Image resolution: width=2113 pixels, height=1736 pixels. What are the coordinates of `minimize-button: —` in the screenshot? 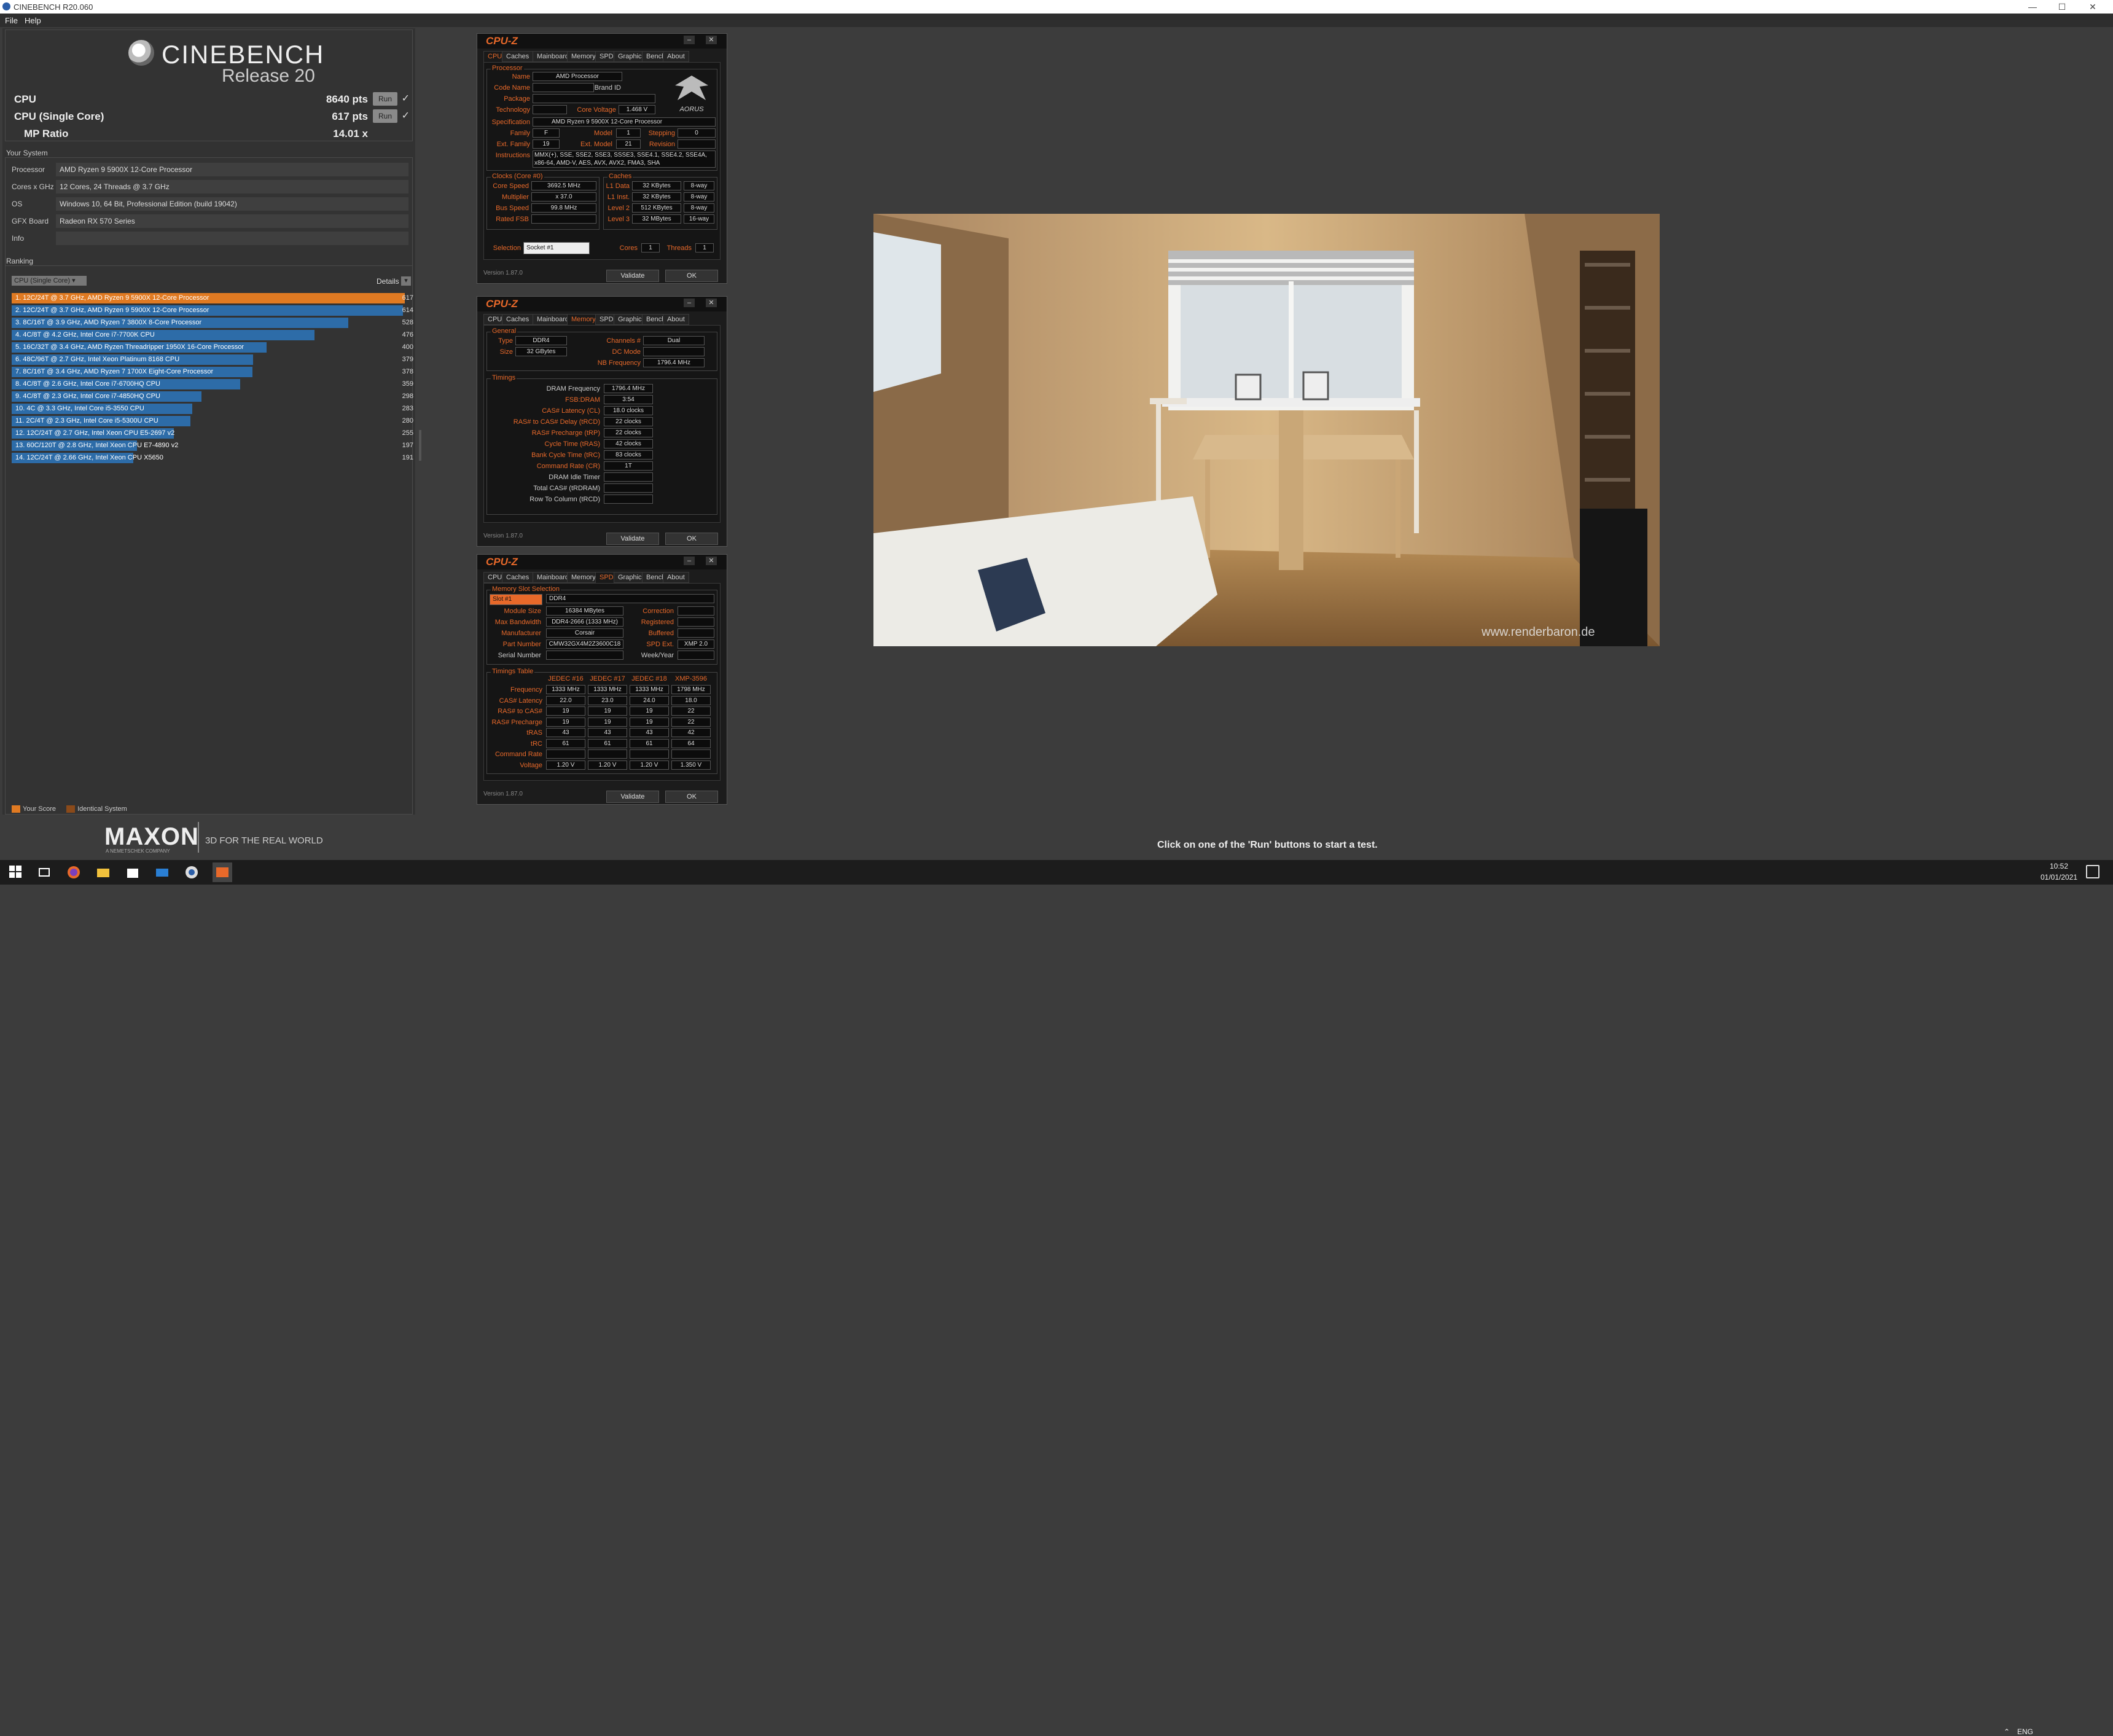 It's located at (2033, 7).